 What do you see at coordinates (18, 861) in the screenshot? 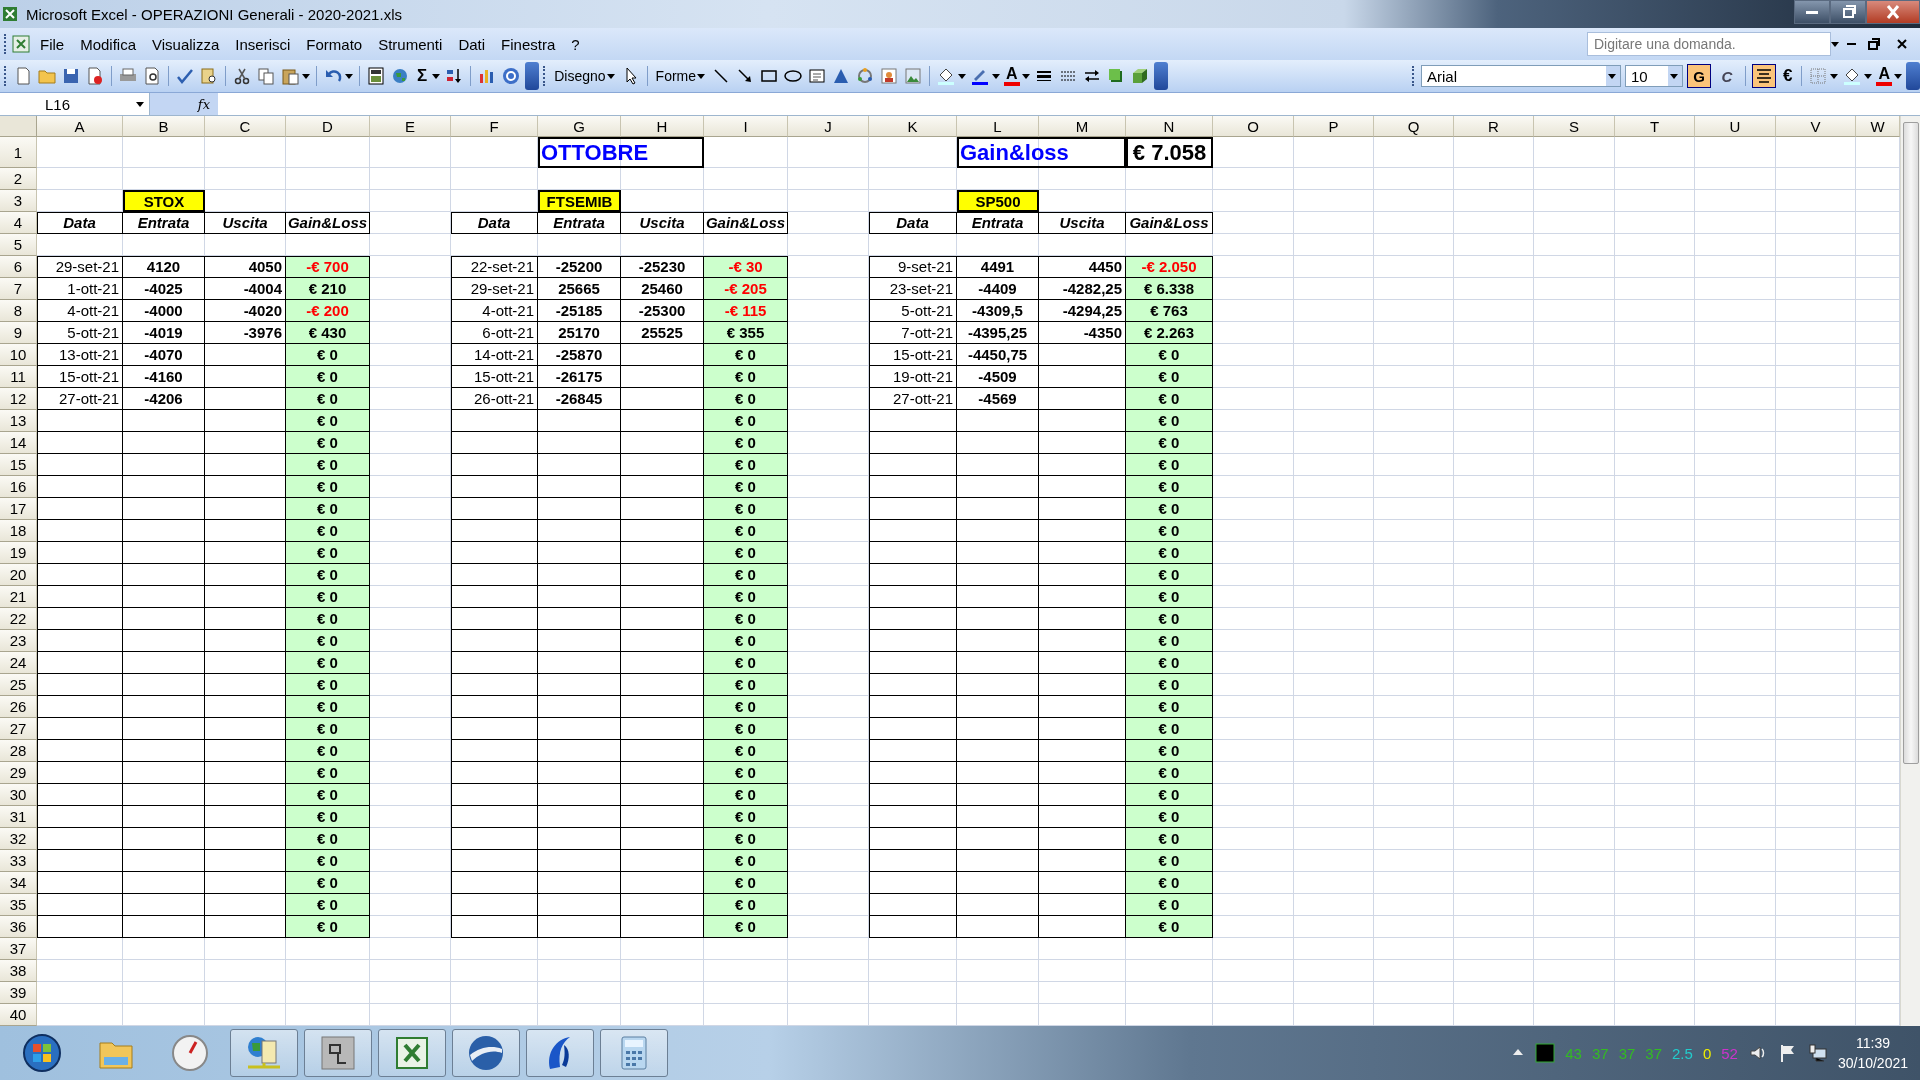
I see `row-header: 33` at bounding box center [18, 861].